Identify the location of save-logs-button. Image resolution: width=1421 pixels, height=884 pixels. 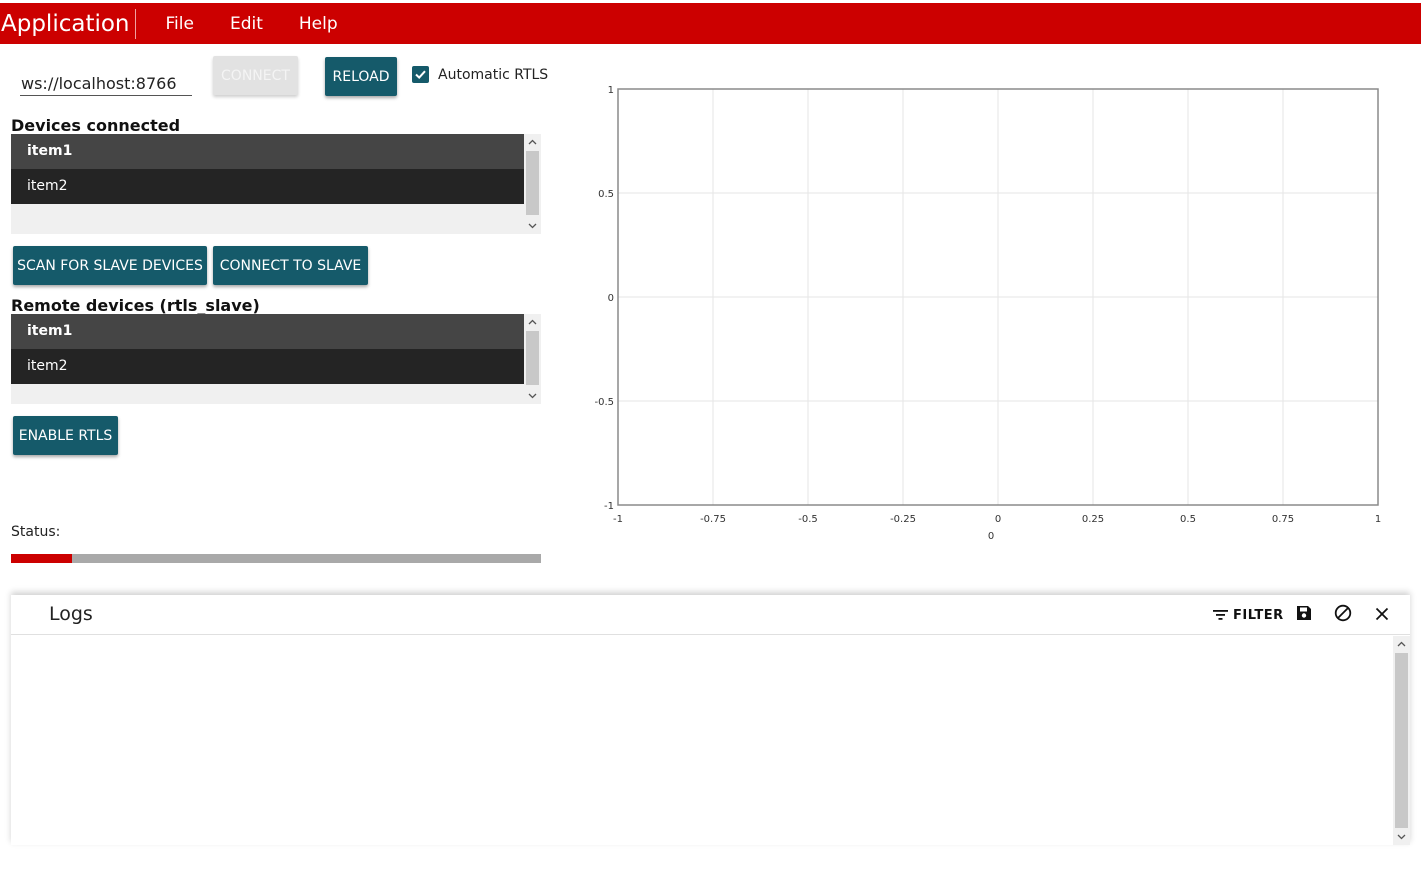
(1304, 615).